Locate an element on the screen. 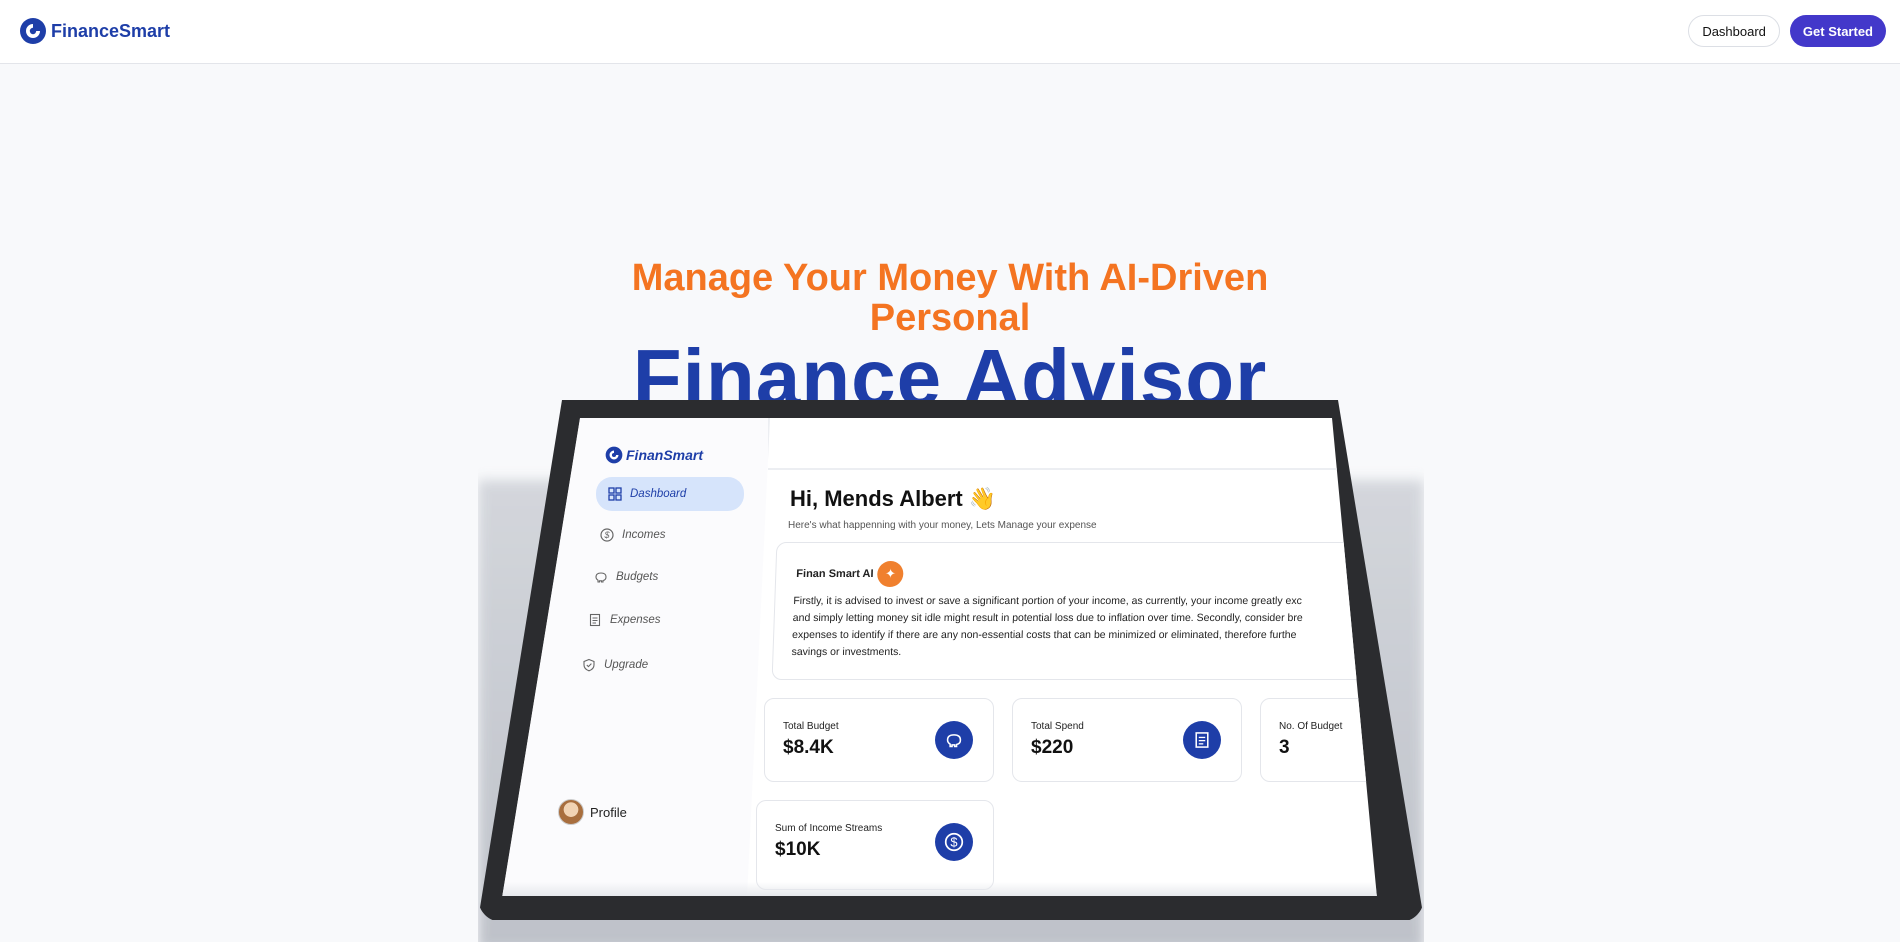  sidebar-item-label: Upgrade is located at coordinates (626, 665).